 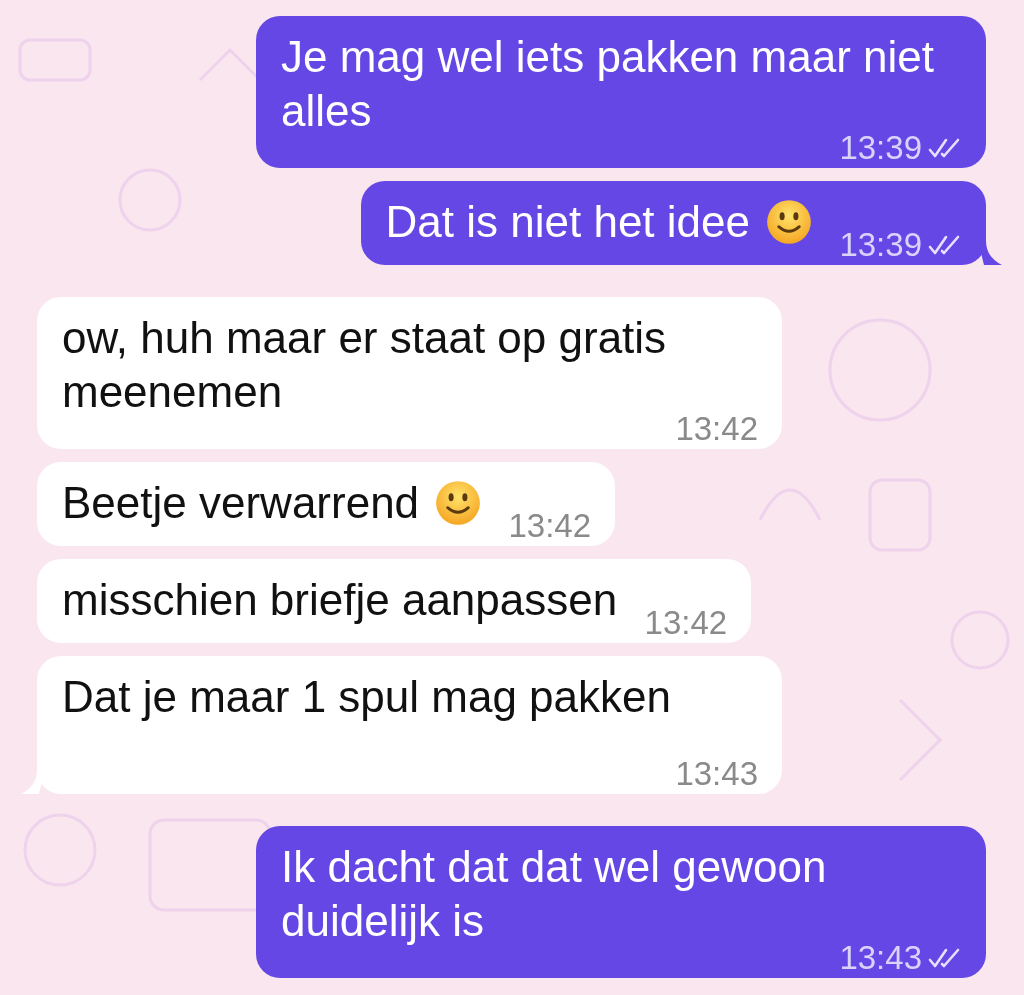 I want to click on message-text: Dat je maar 1 spul mag pakken, so click(x=366, y=696).